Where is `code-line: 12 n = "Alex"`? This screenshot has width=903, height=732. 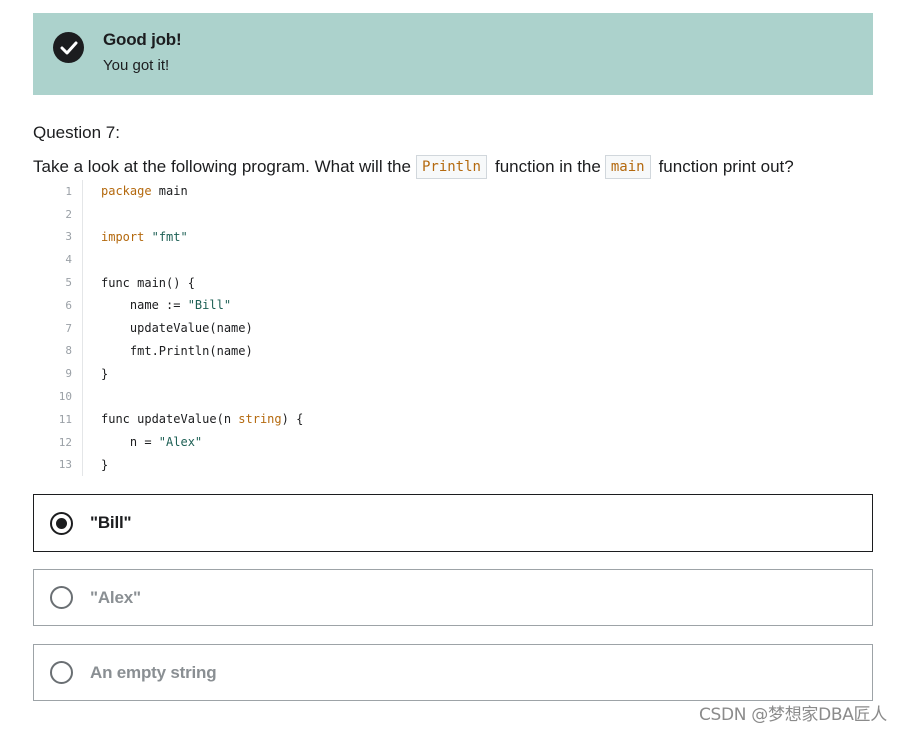
code-line: 12 n = "Alex" is located at coordinates (453, 442).